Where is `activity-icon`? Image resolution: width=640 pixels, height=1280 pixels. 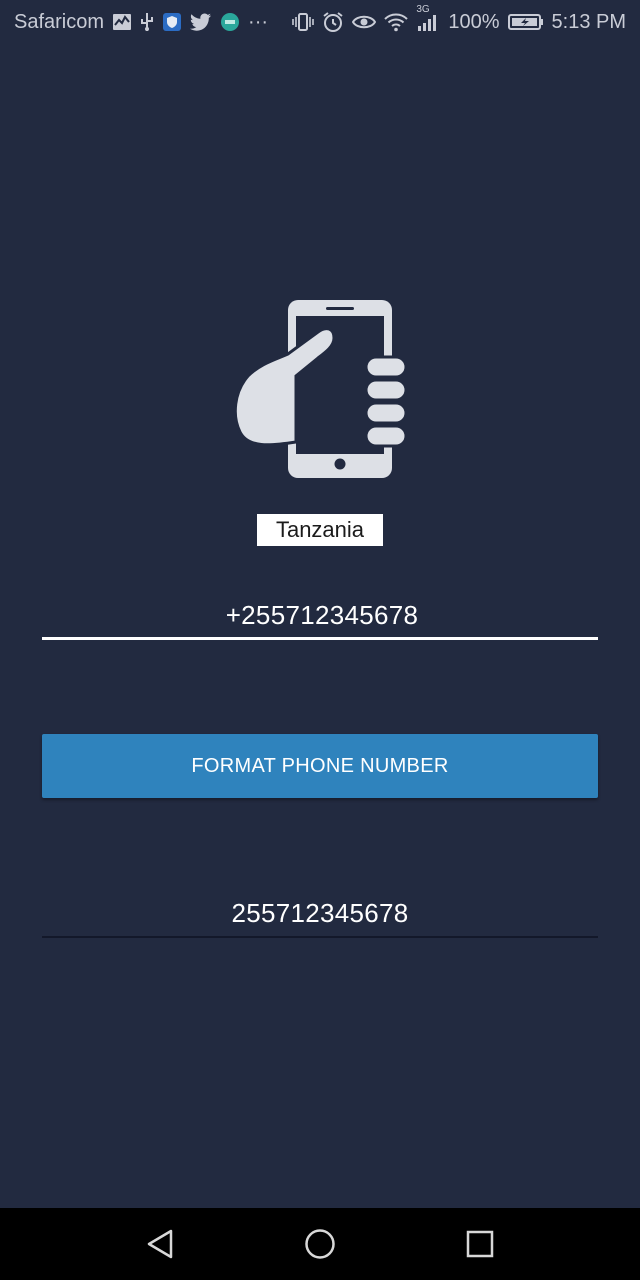 activity-icon is located at coordinates (122, 22).